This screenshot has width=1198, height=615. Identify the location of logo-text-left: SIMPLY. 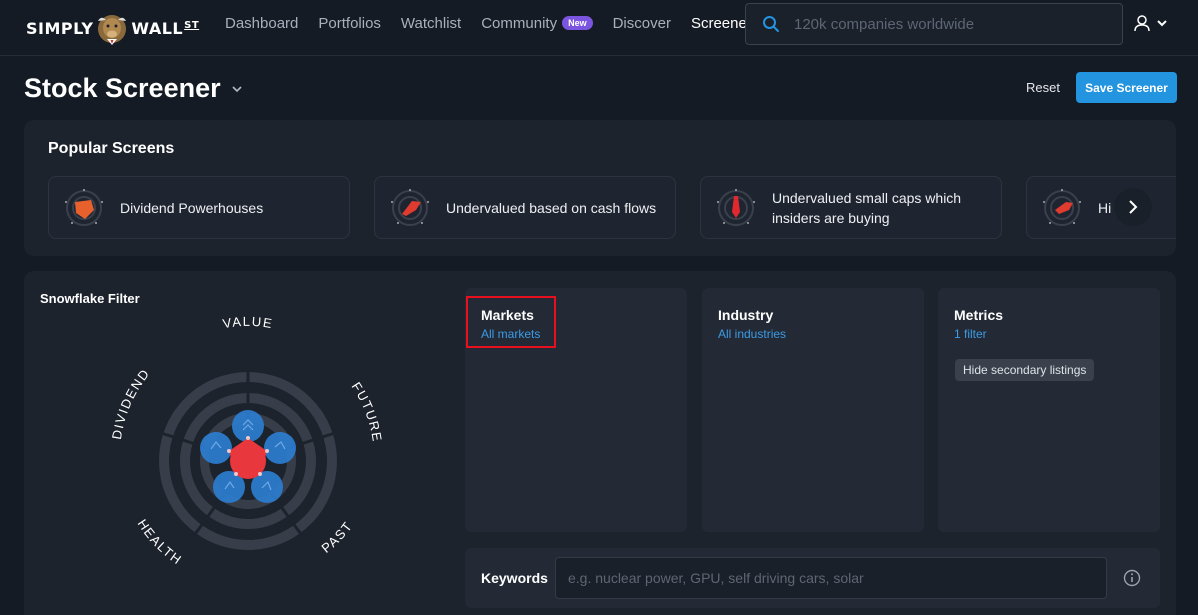
(60, 28).